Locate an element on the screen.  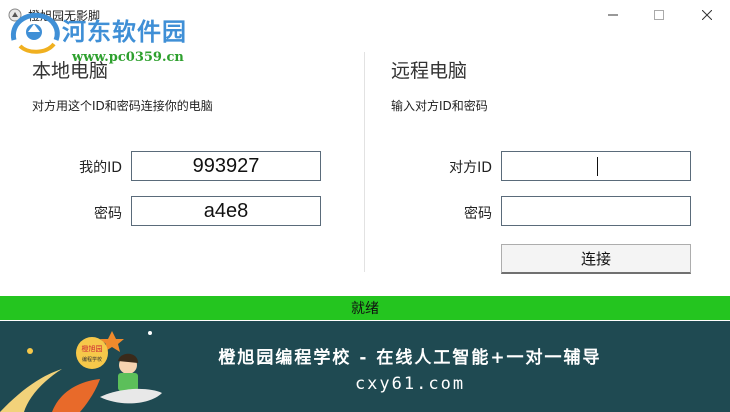
my-id-label: 我的ID is located at coordinates (100, 168).